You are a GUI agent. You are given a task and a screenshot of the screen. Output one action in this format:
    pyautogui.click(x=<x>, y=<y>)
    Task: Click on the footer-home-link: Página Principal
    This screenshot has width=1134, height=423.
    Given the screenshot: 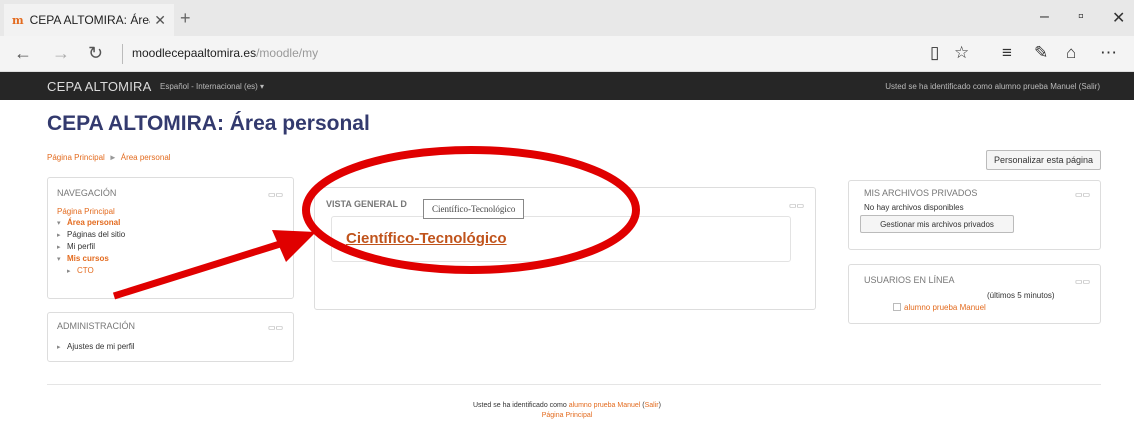 What is the action you would take?
    pyautogui.click(x=567, y=415)
    